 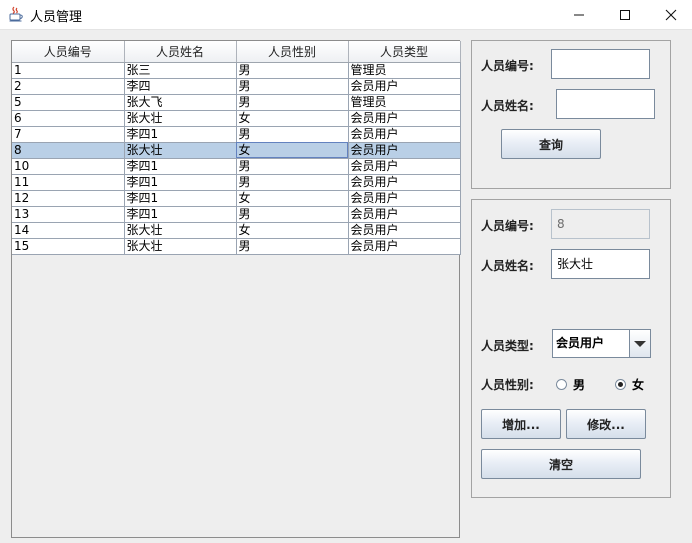 What do you see at coordinates (600, 64) in the screenshot?
I see `query-id-input` at bounding box center [600, 64].